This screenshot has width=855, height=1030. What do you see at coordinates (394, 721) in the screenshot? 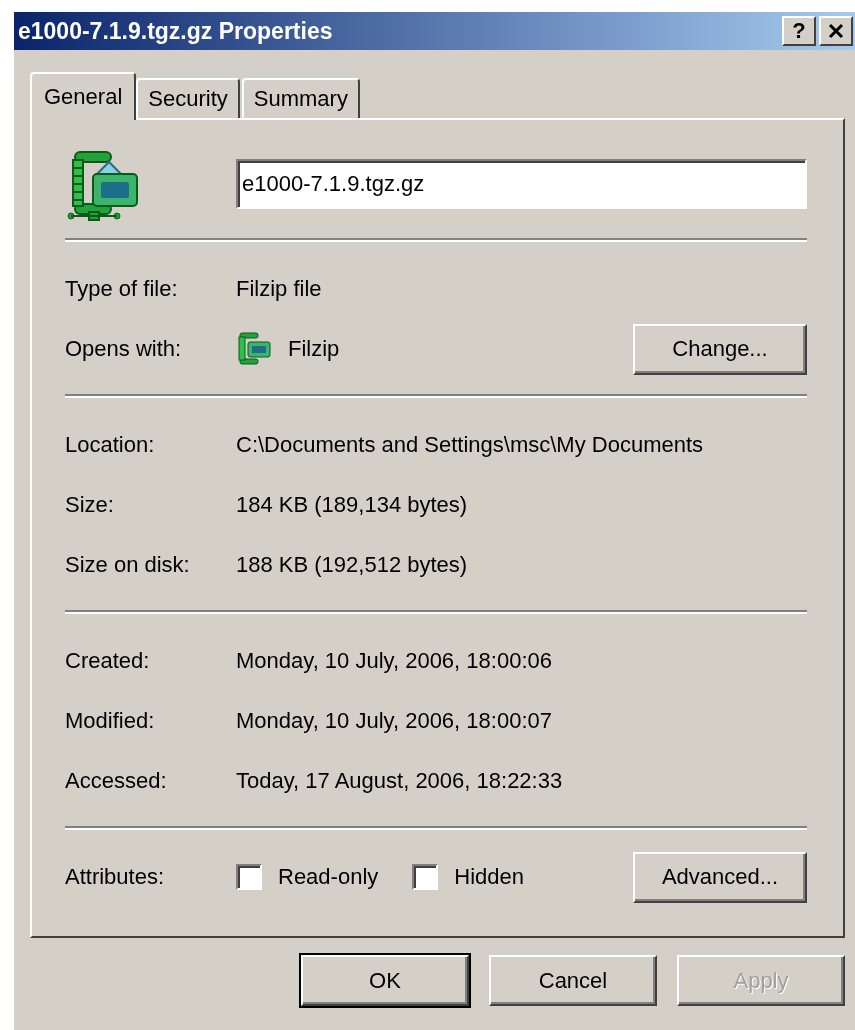
I see `property-value: Monday, 10 July, 2006, 18:00:07` at bounding box center [394, 721].